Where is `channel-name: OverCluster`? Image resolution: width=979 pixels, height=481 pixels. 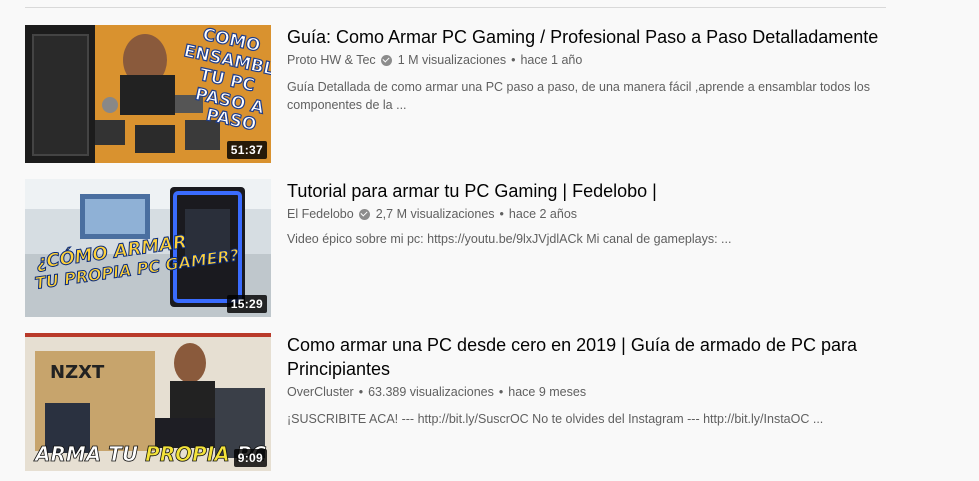
channel-name: OverCluster is located at coordinates (320, 392).